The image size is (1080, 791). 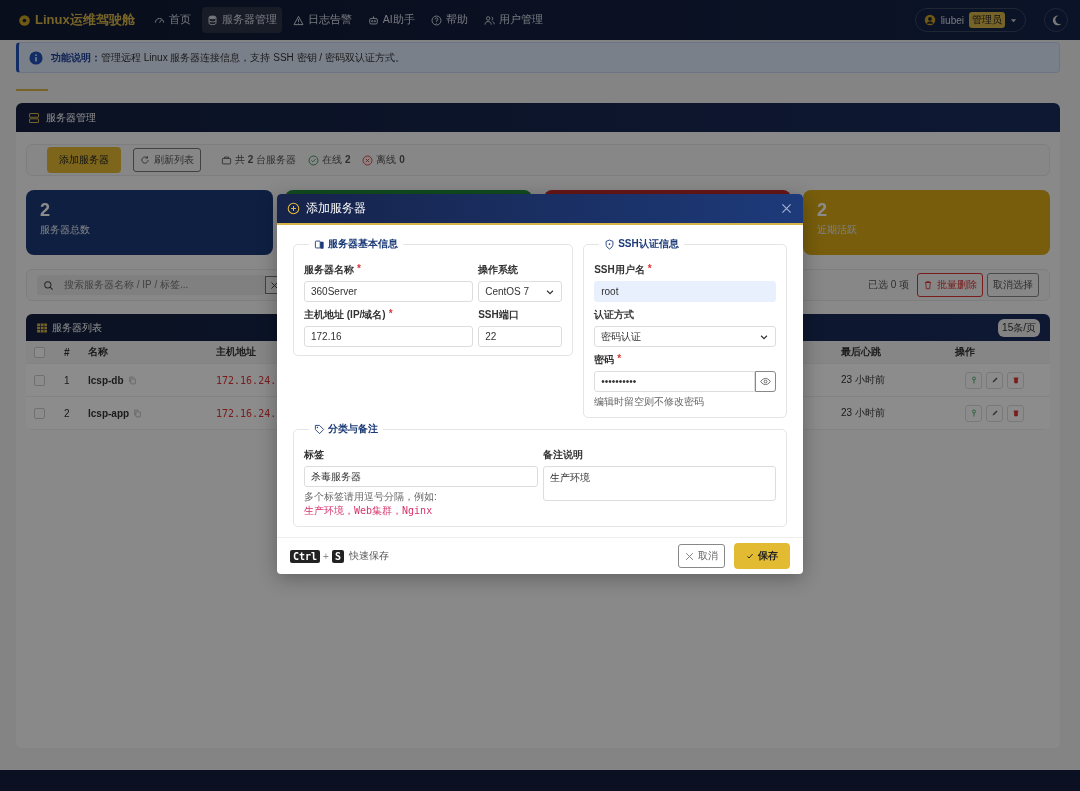 I want to click on server-name: lcsp-app, so click(x=109, y=413).